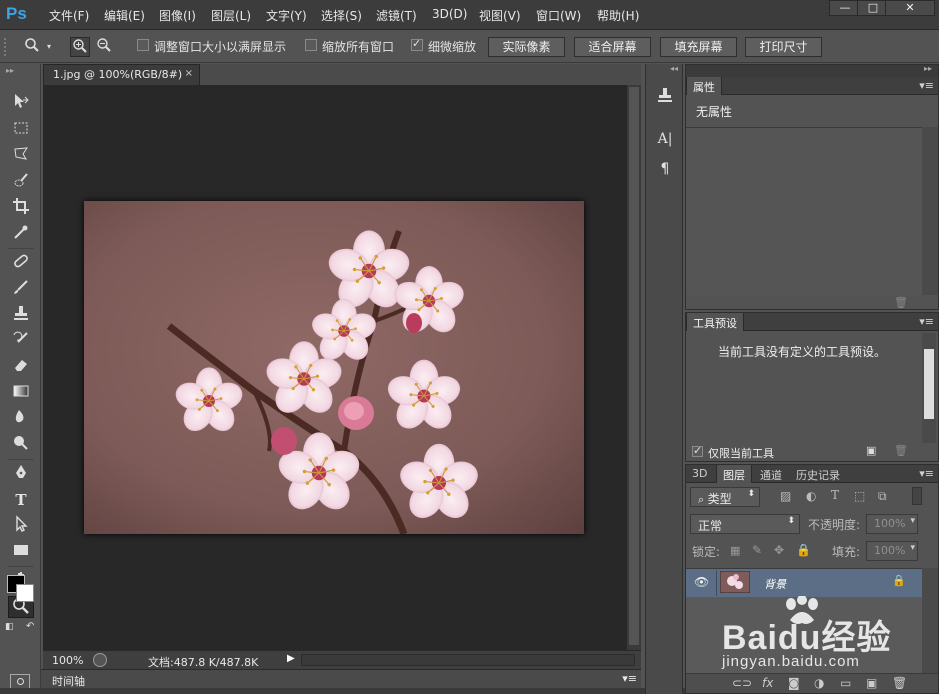  Describe the element at coordinates (910, 8) in the screenshot. I see `close-window-button: ✕` at that location.